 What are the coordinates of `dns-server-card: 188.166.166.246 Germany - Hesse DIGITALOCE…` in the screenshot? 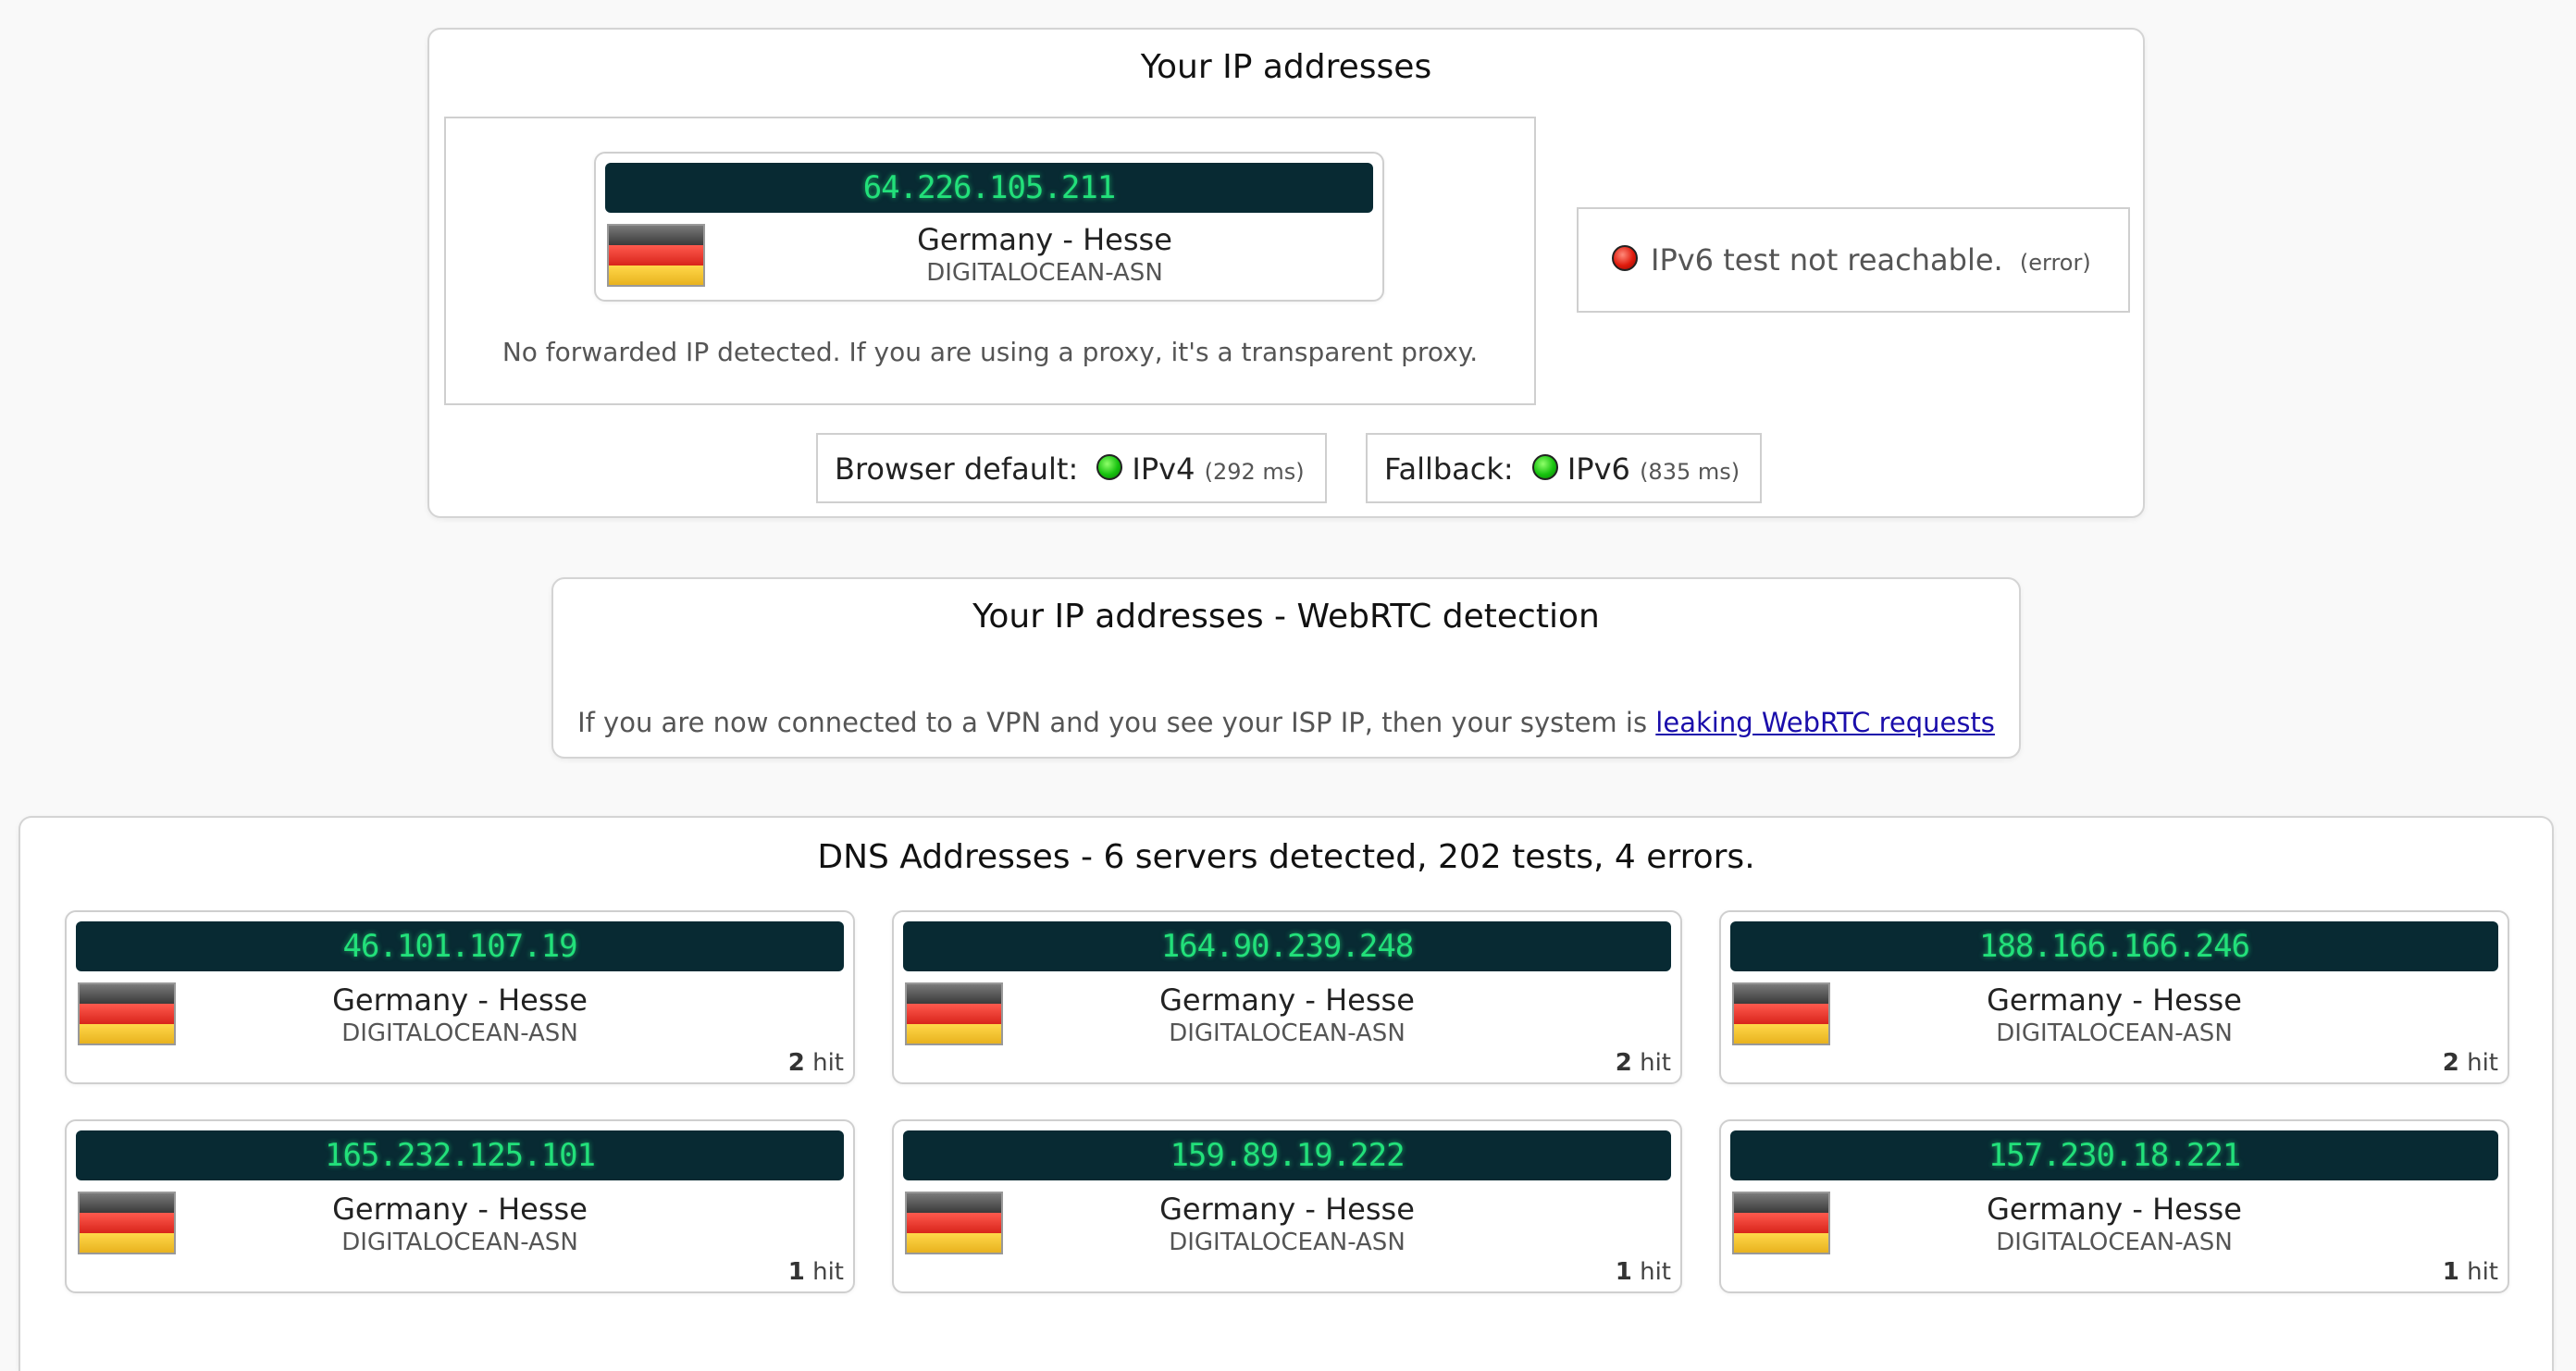 It's located at (2114, 997).